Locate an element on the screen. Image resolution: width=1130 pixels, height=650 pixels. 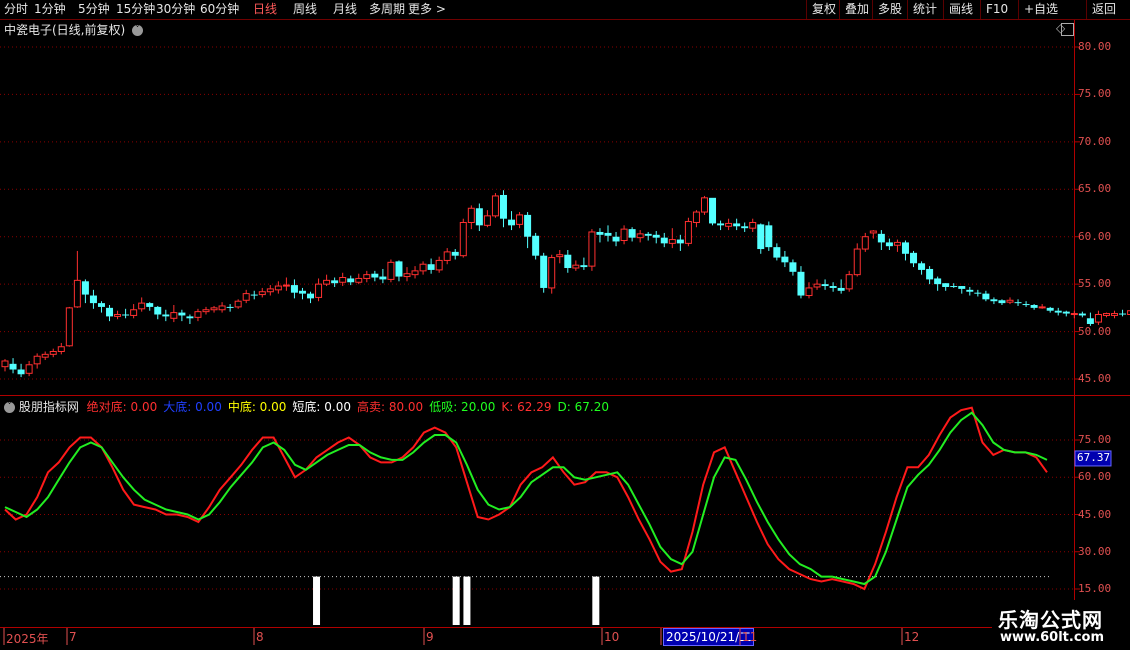
price-tick-label: 75.00 is located at coordinates (1095, 94).